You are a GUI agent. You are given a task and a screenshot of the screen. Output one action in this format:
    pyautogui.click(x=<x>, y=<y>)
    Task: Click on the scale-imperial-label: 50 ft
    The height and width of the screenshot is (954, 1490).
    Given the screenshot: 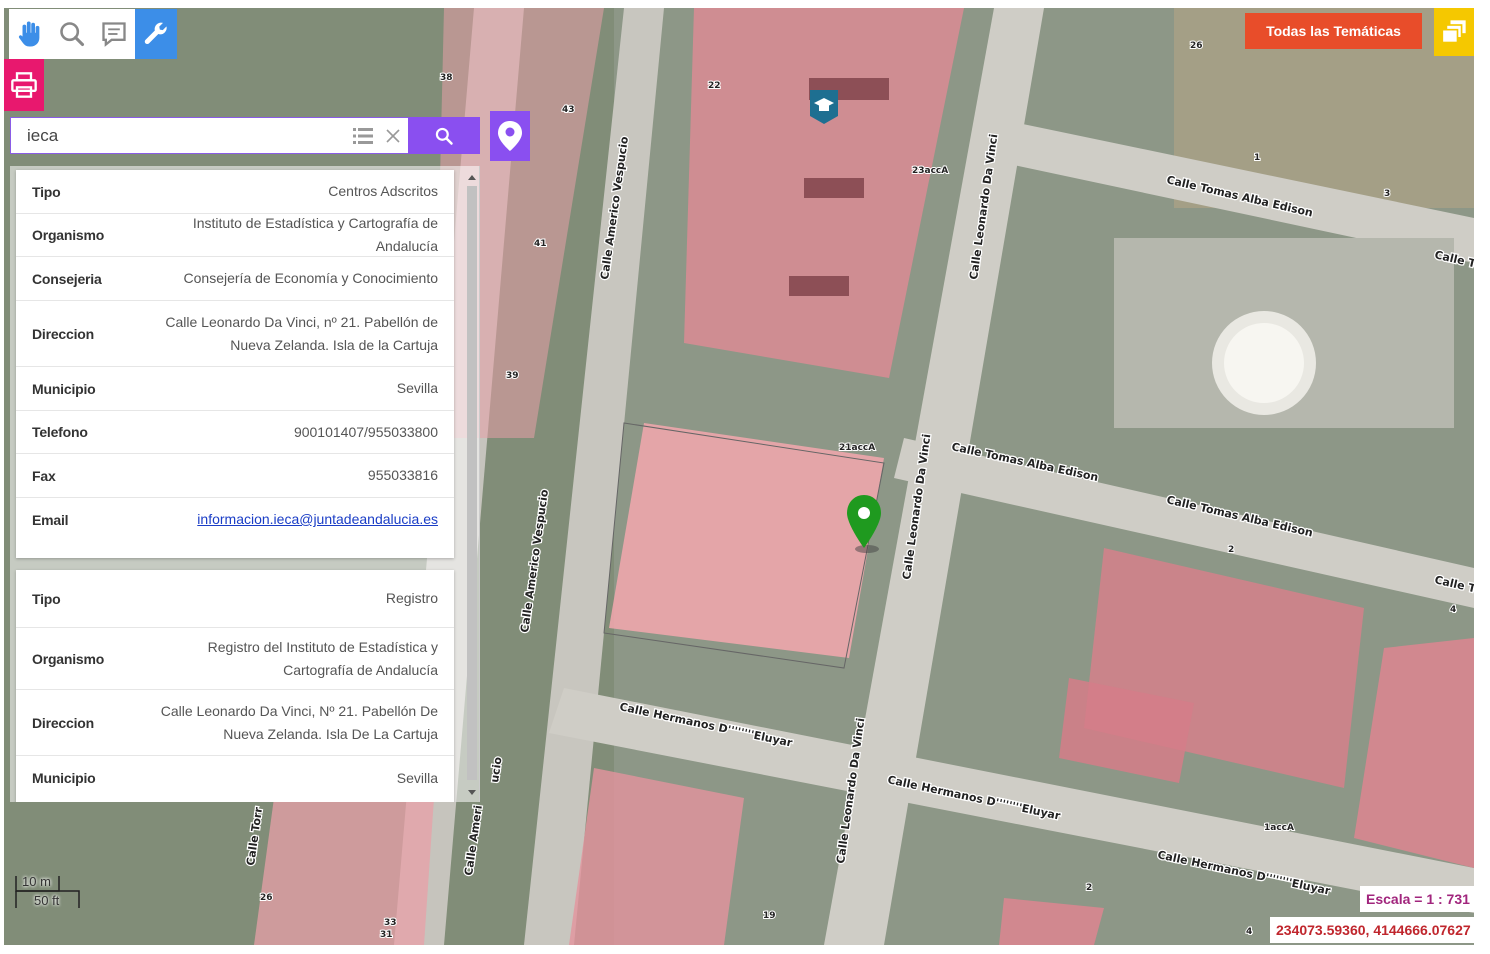 What is the action you would take?
    pyautogui.click(x=47, y=900)
    